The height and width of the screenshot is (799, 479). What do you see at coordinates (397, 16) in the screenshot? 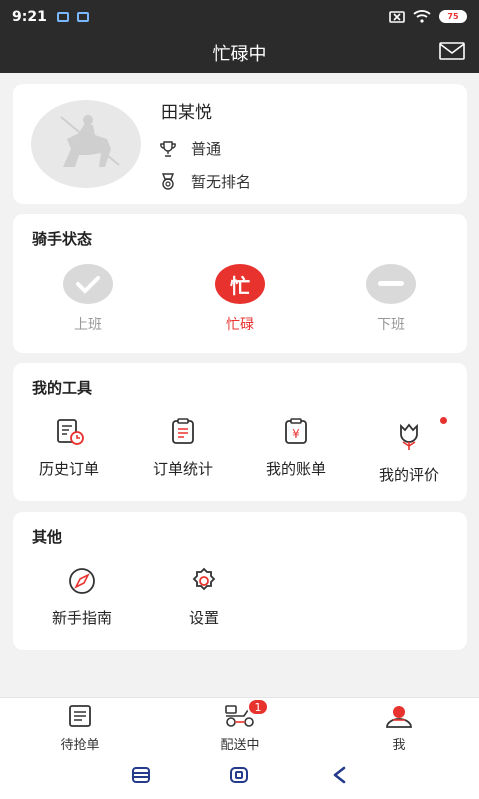
I see `close-box-icon` at bounding box center [397, 16].